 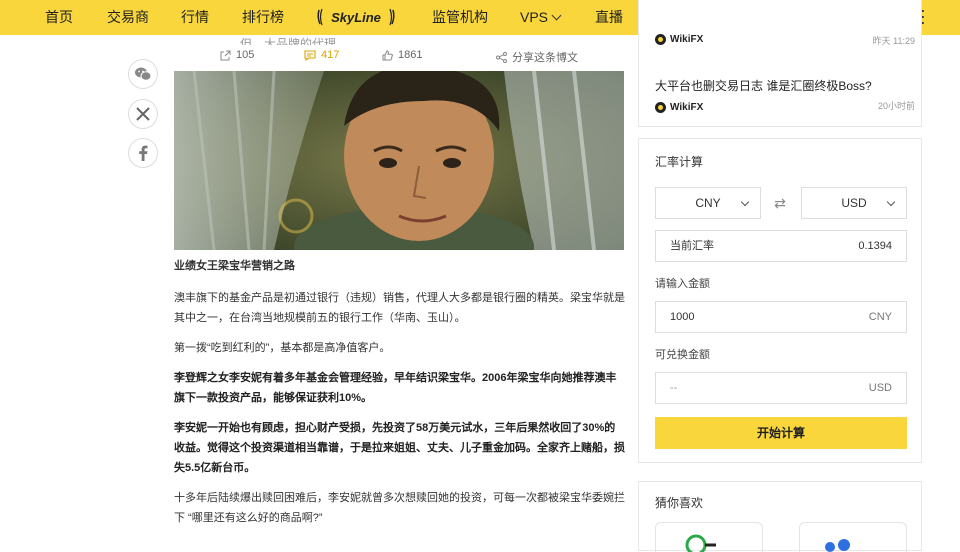 What do you see at coordinates (245, 55) in the screenshot?
I see `share-count-value: 105` at bounding box center [245, 55].